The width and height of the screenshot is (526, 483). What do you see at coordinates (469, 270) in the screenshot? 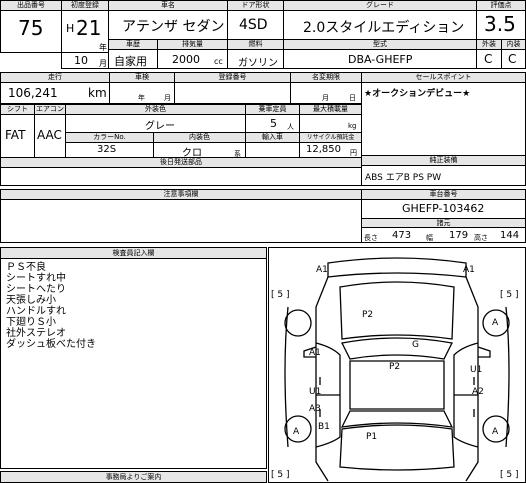
I see `mark-a1-top-right: A1` at bounding box center [469, 270].